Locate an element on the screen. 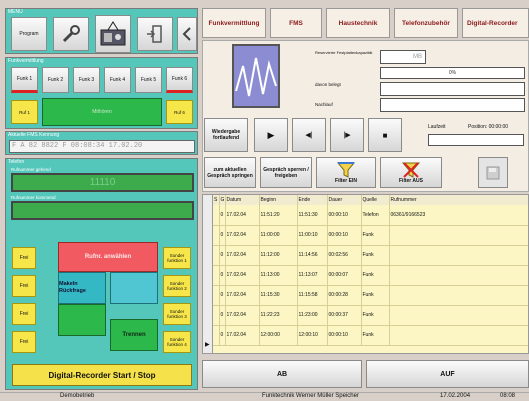 This screenshot has width=529, height=401. header-quelle: Quelle is located at coordinates (375, 200).